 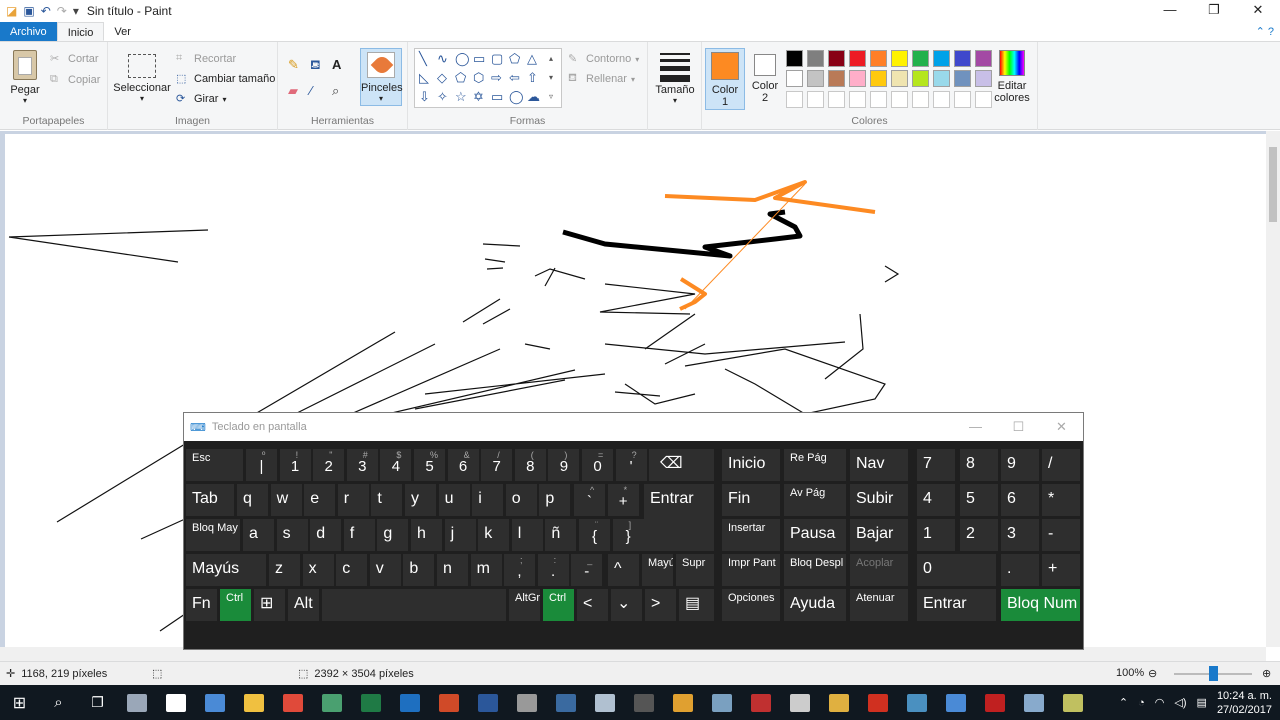 I want to click on close-button: ✕, so click(x=1258, y=11).